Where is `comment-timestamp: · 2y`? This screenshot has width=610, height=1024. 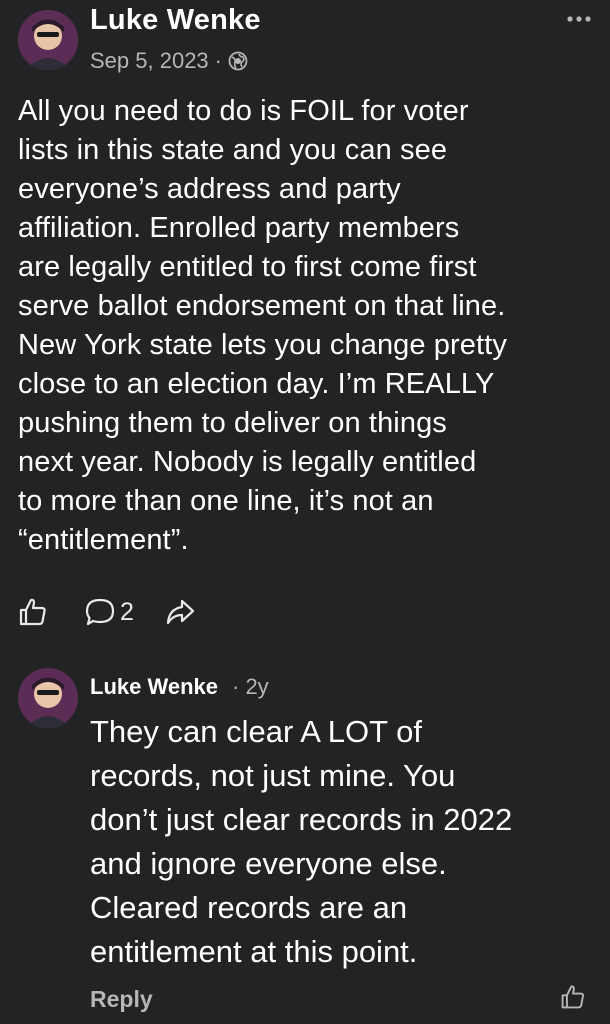 comment-timestamp: · 2y is located at coordinates (250, 686).